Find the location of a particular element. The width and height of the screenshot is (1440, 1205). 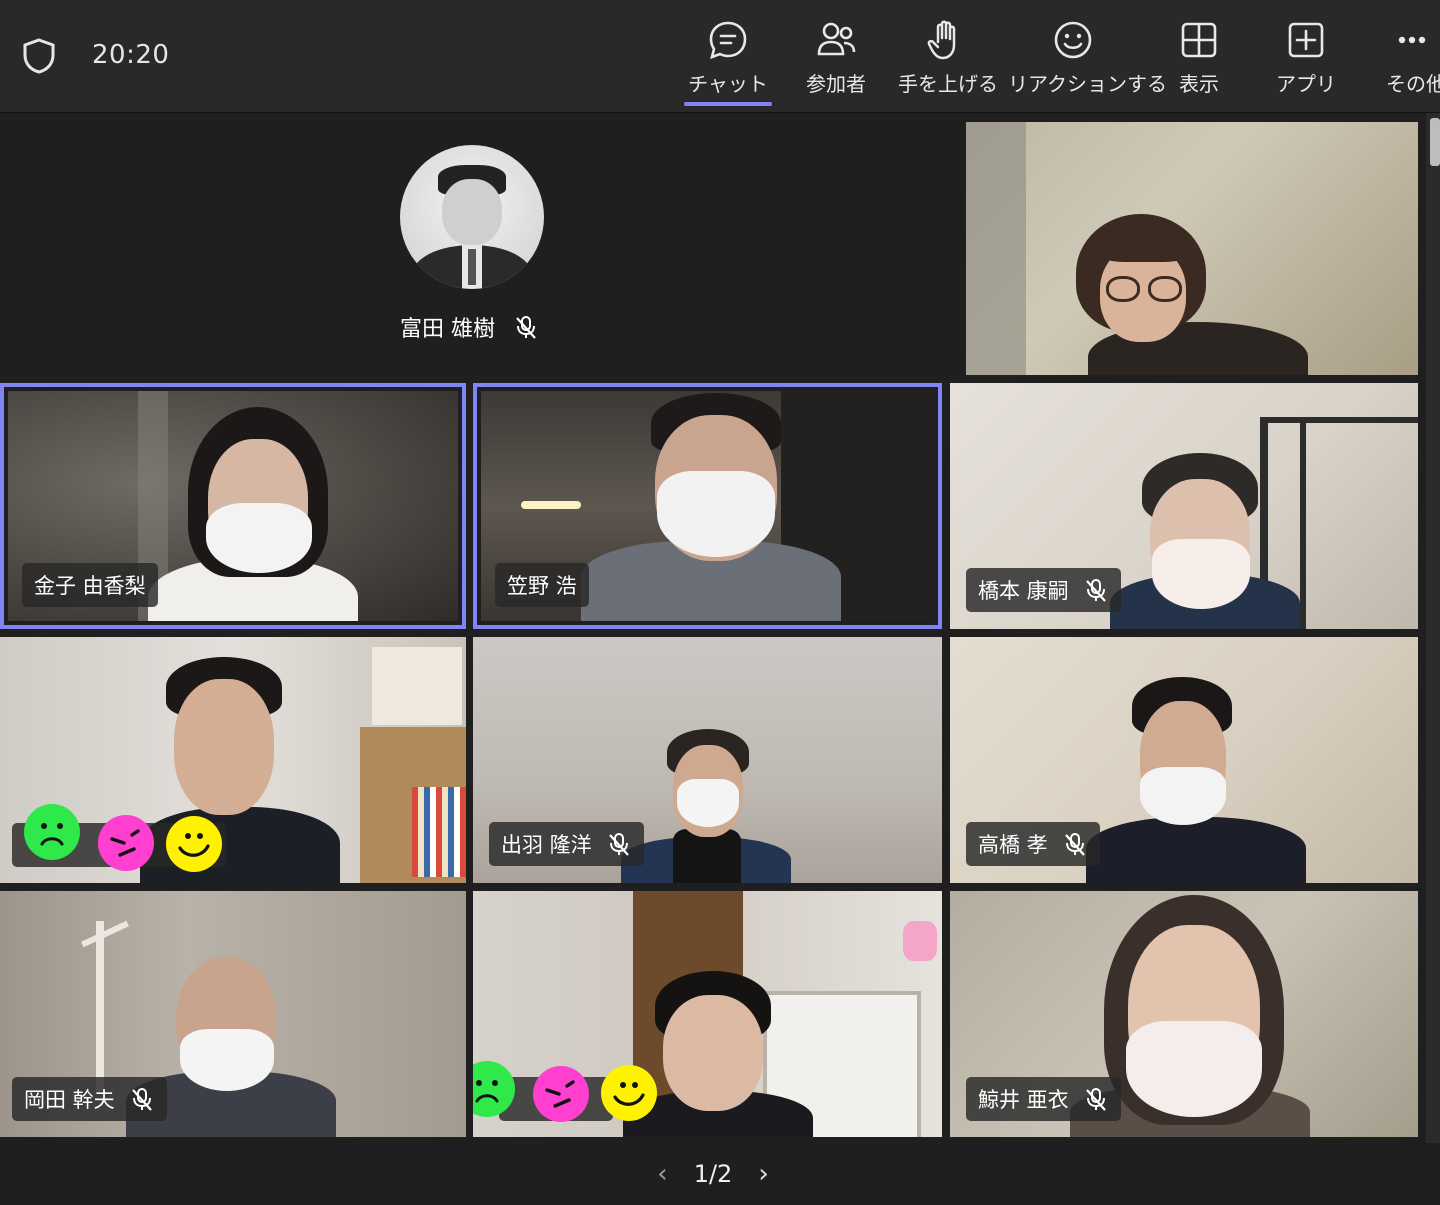

scrollbar-thumb is located at coordinates (1435, 142).